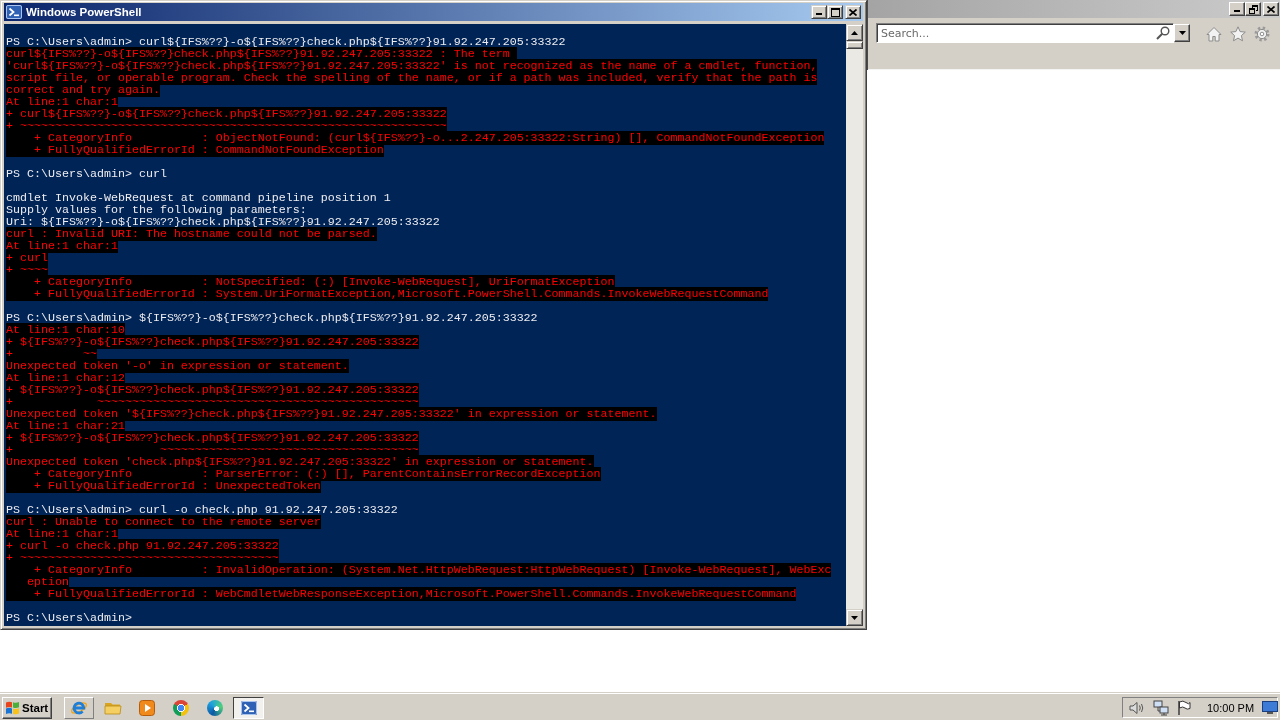  I want to click on dropdown-button, so click(1182, 33).